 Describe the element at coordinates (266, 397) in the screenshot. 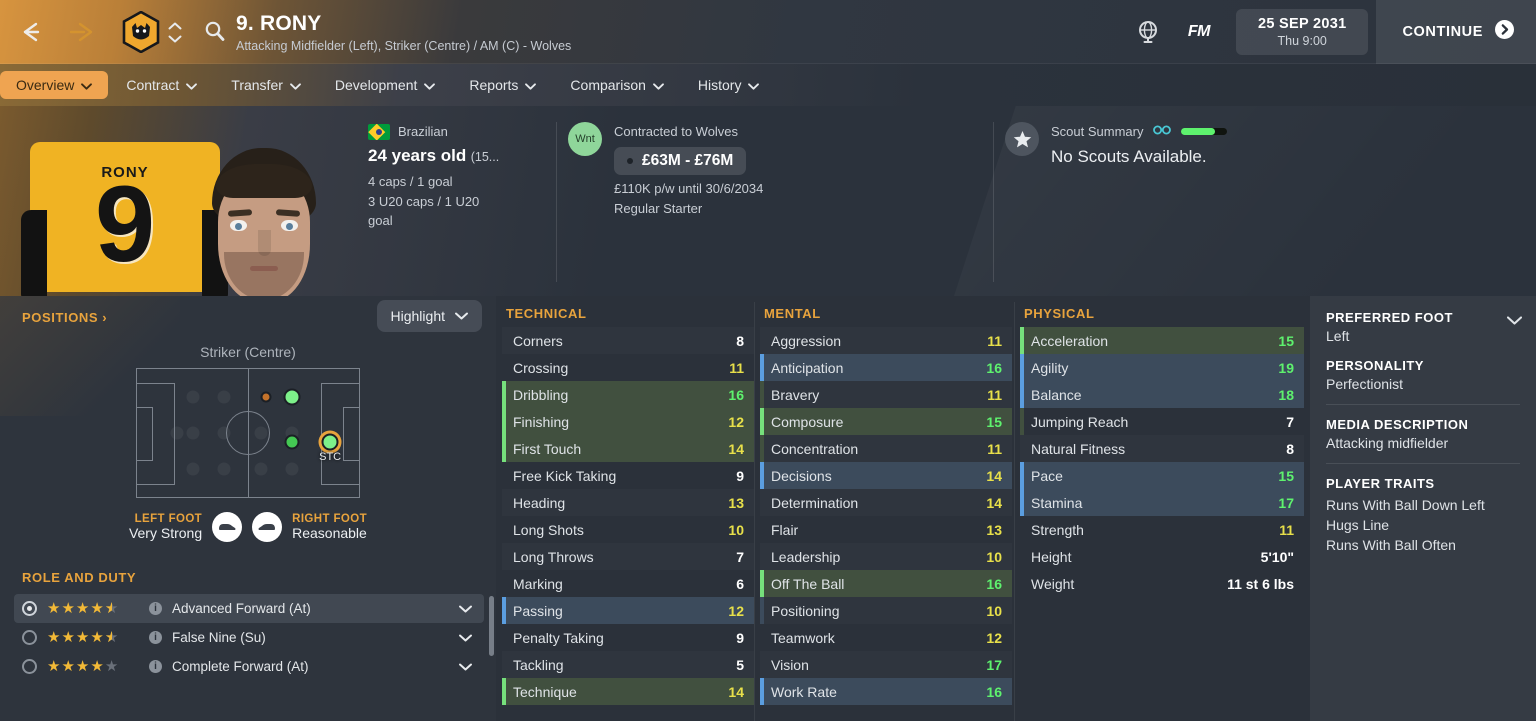

I see `position-dot-aml-minor` at that location.